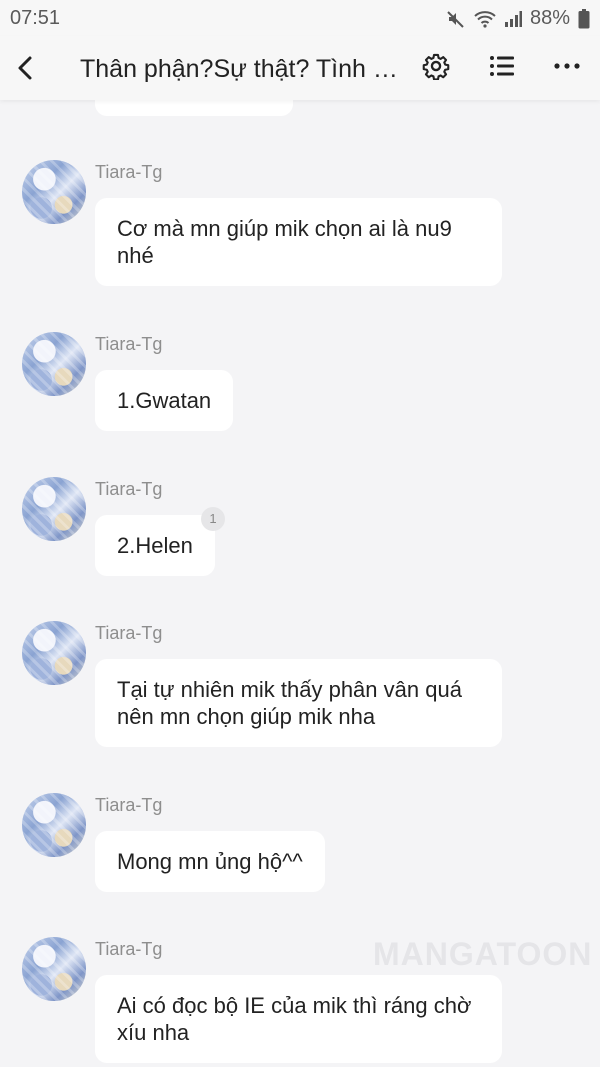 The image size is (600, 1067). I want to click on gear-icon, so click(436, 68).